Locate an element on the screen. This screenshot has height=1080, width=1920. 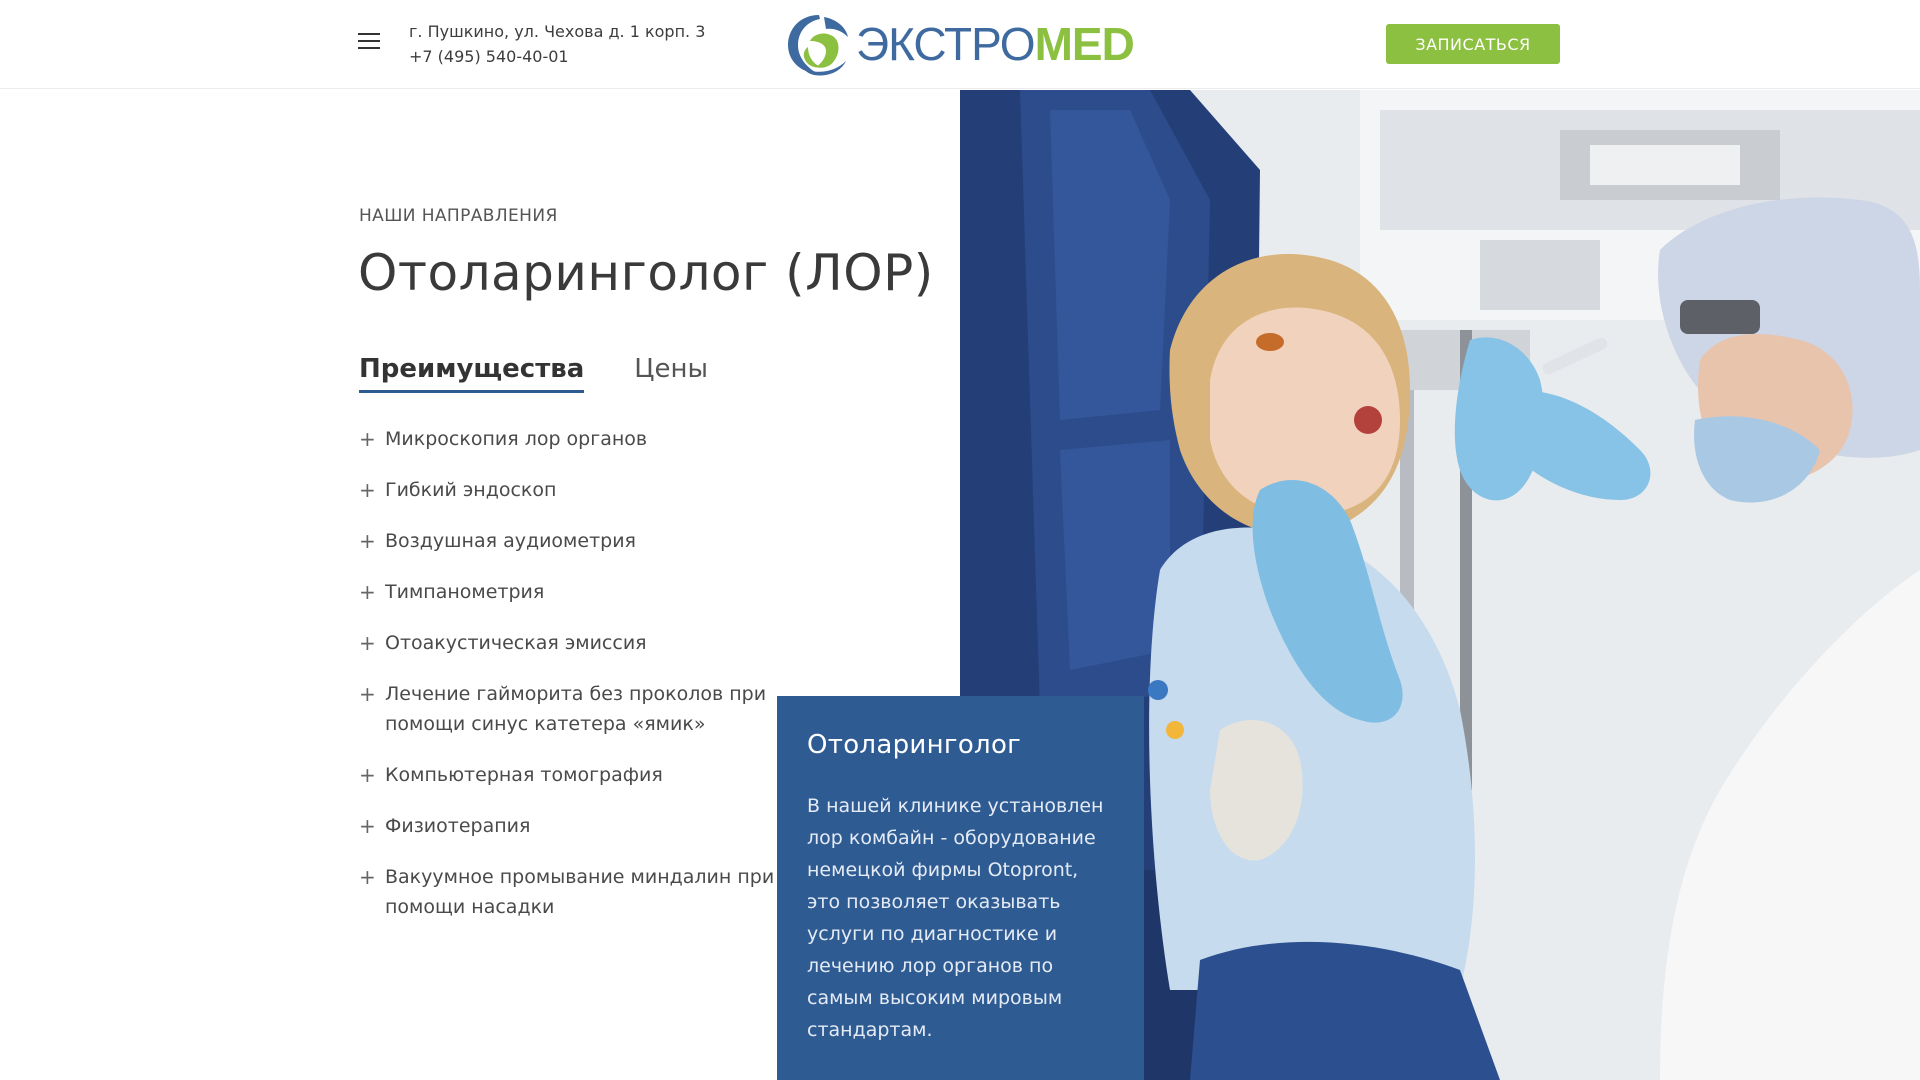
list-item: + Гибкий эндоскоп is located at coordinates (569, 490).